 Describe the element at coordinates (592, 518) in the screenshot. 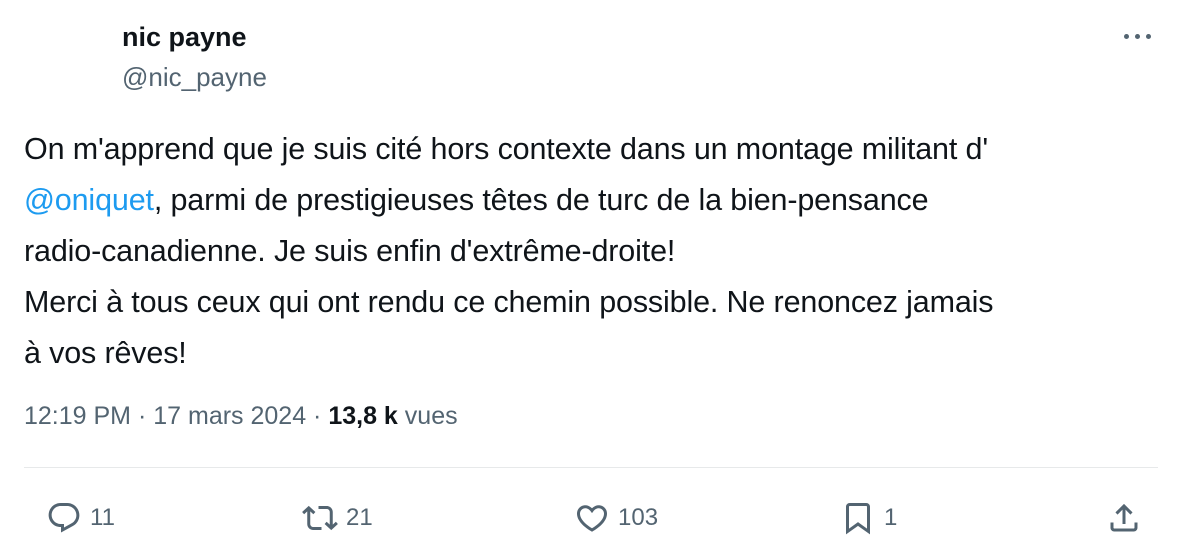

I see `heart-icon` at that location.